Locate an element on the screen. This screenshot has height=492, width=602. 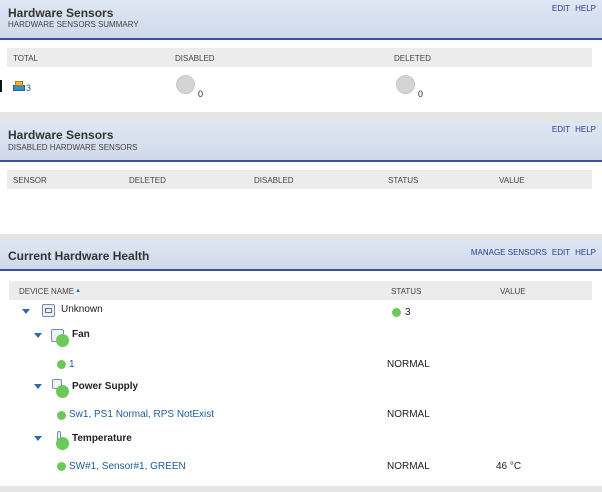
panel-subtitle: HARDWARE SENSORS SUMMARY is located at coordinates (73, 24).